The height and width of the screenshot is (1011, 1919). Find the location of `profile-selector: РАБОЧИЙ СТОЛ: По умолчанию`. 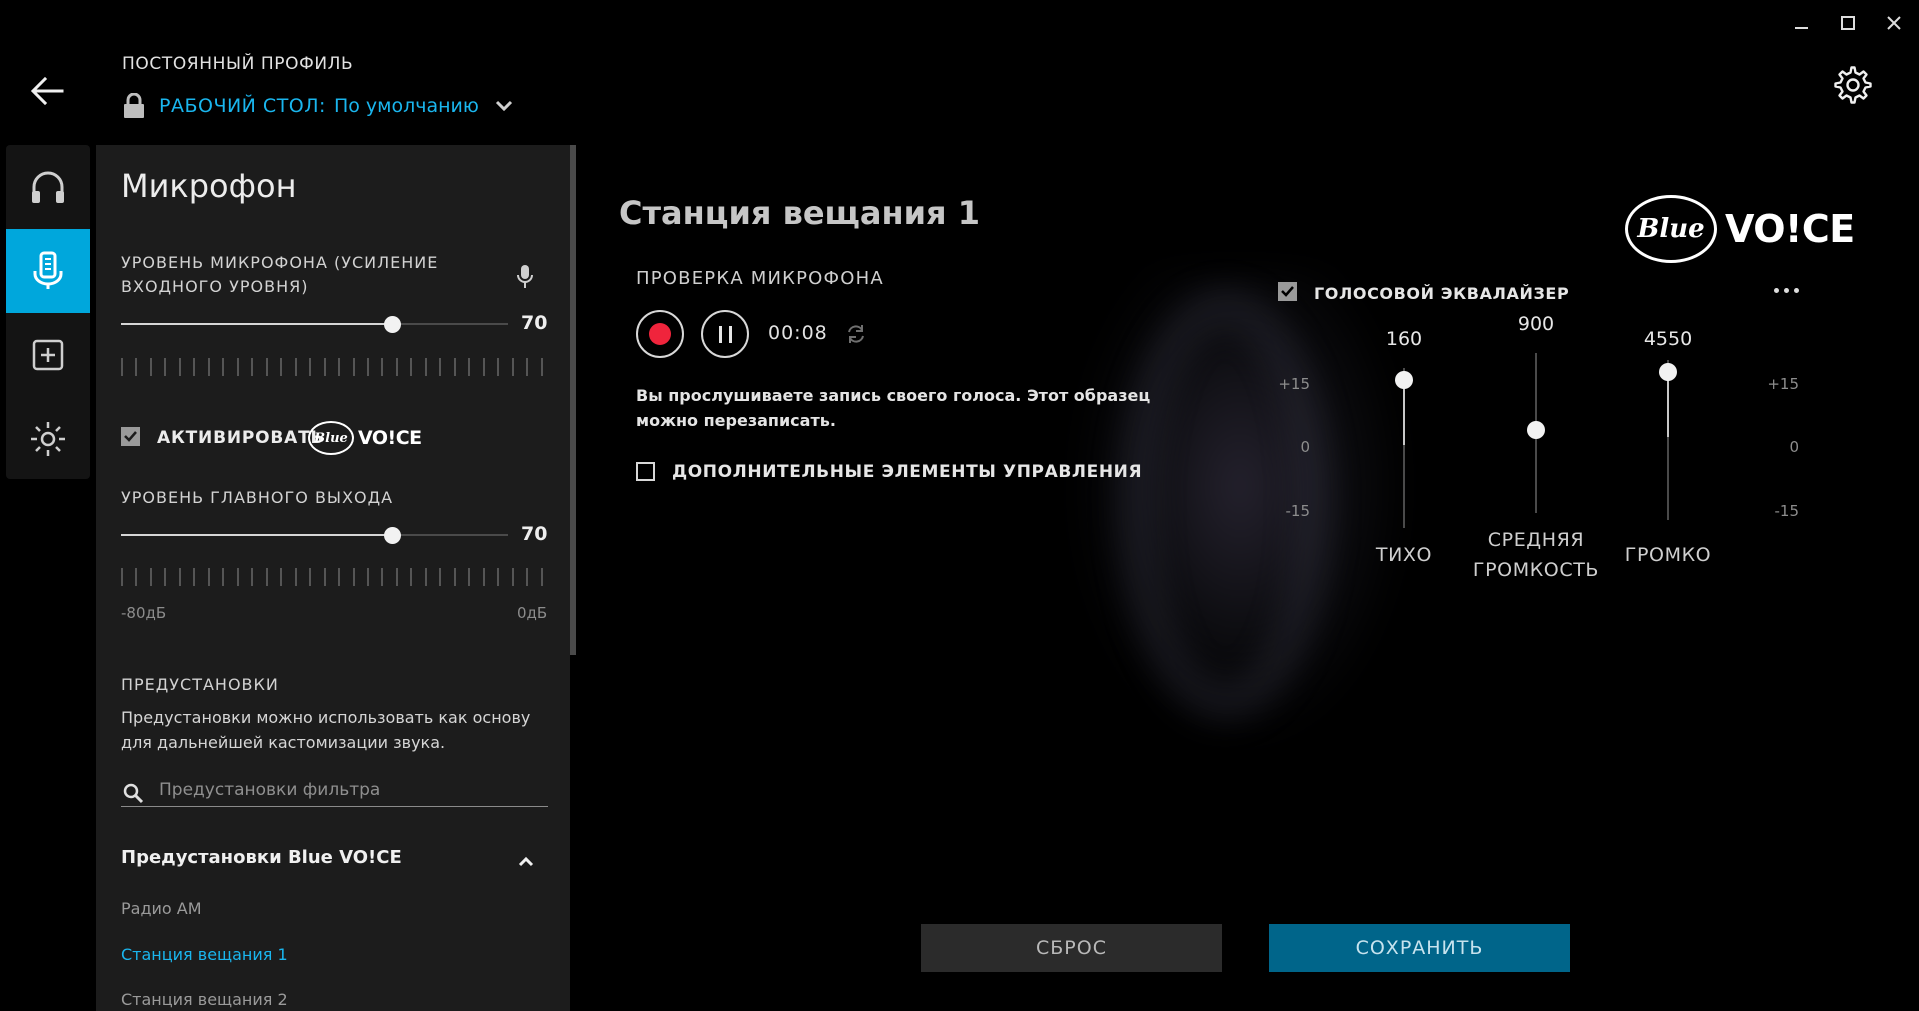

profile-selector: РАБОЧИЙ СТОЛ: По умолчанию is located at coordinates (317, 106).